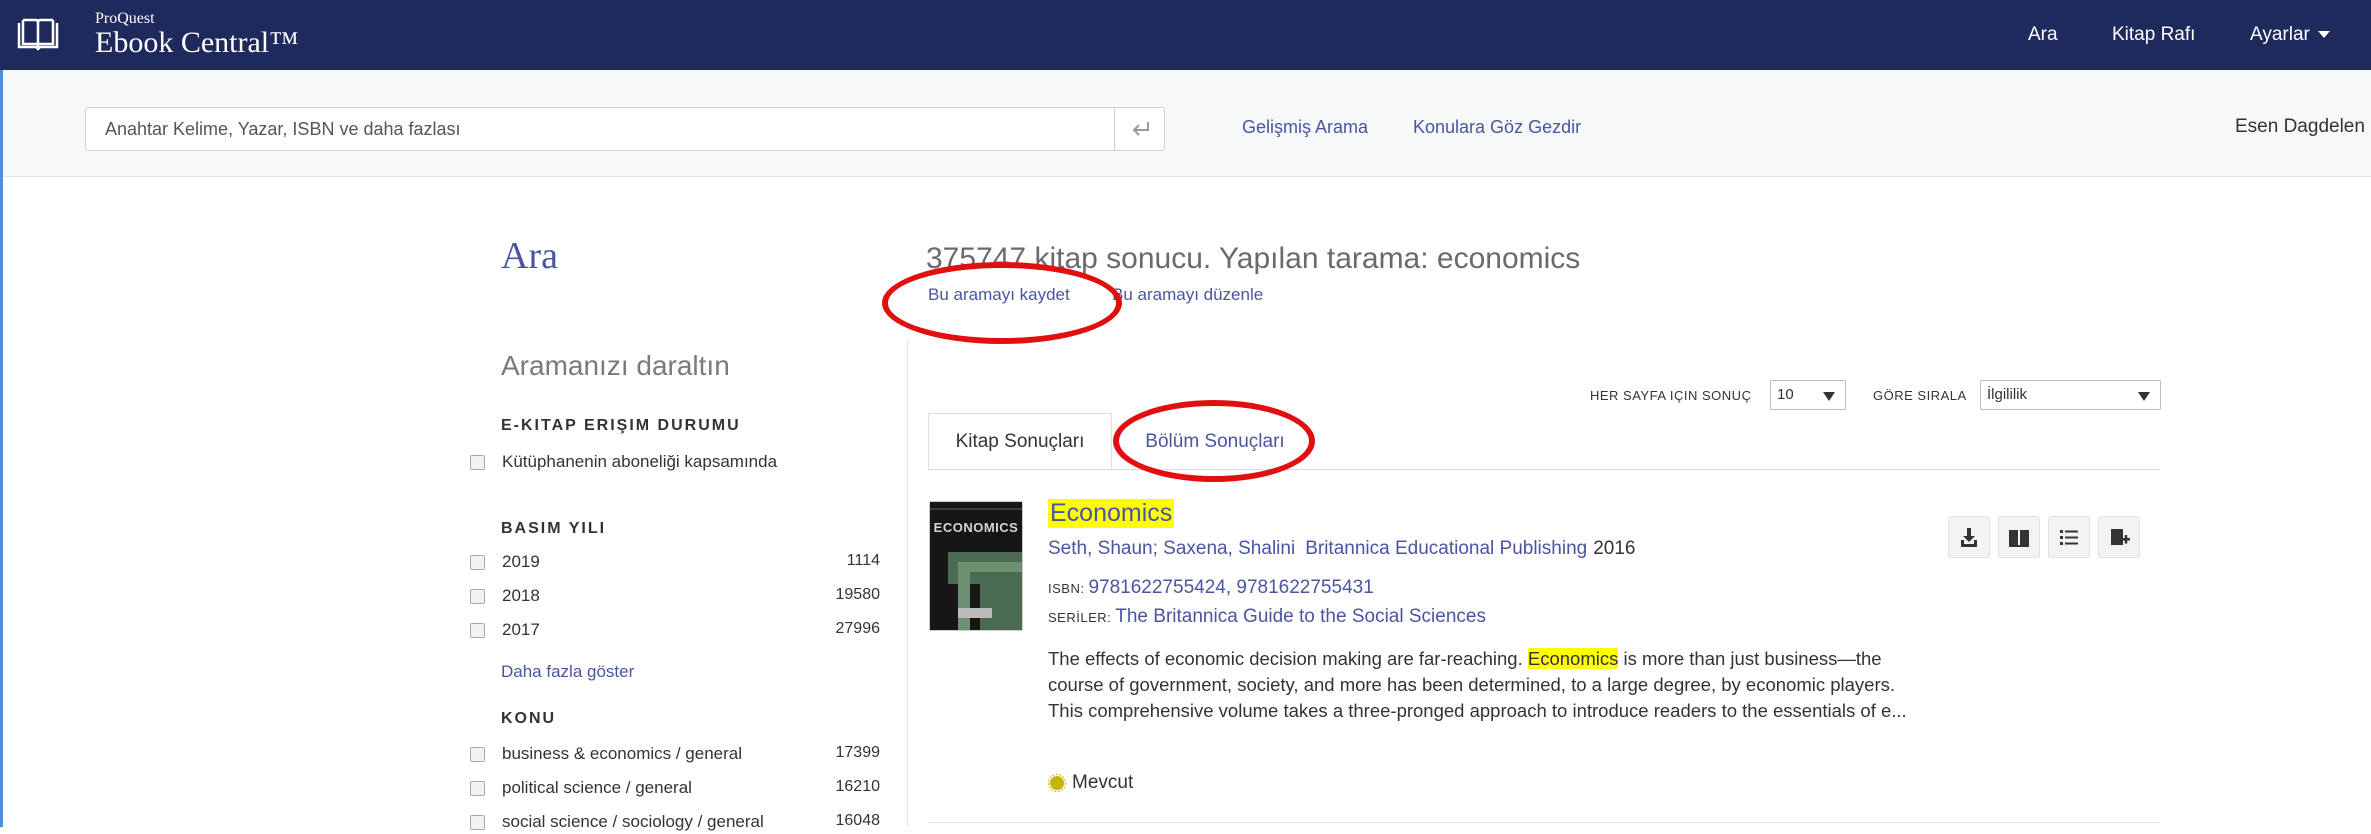  What do you see at coordinates (675, 563) in the screenshot?
I see `facet-item: 2019 1114` at bounding box center [675, 563].